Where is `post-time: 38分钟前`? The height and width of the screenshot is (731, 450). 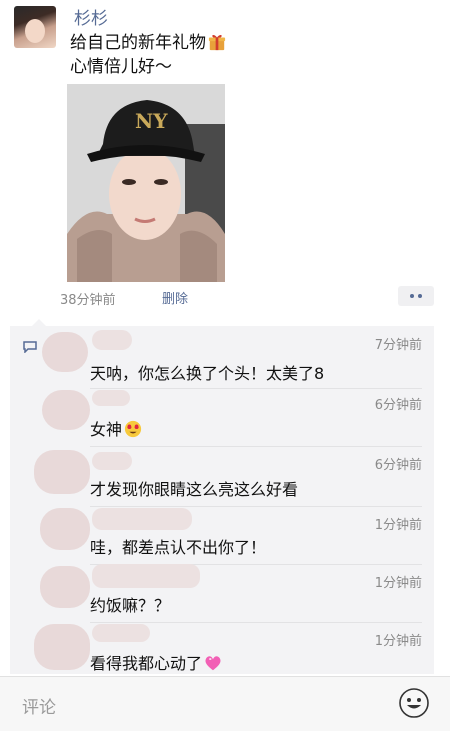
post-time: 38分钟前 is located at coordinates (88, 300).